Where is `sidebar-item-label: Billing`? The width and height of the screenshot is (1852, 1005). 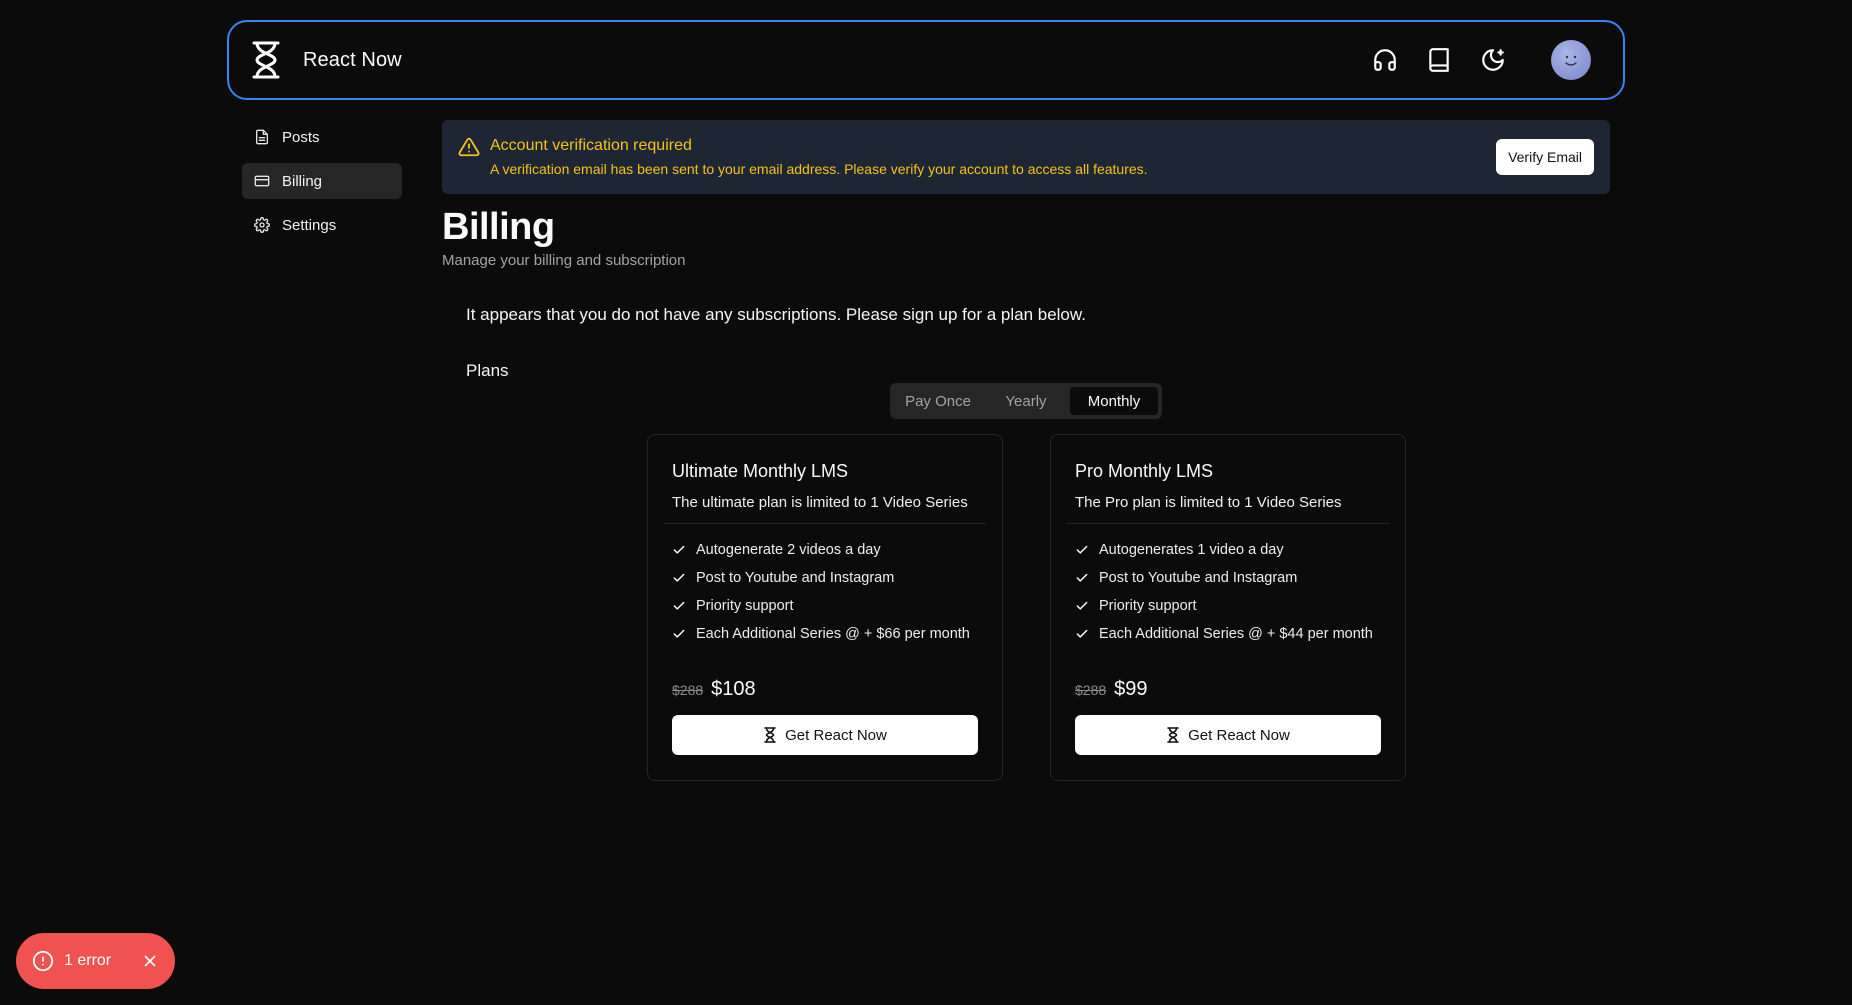 sidebar-item-label: Billing is located at coordinates (302, 181).